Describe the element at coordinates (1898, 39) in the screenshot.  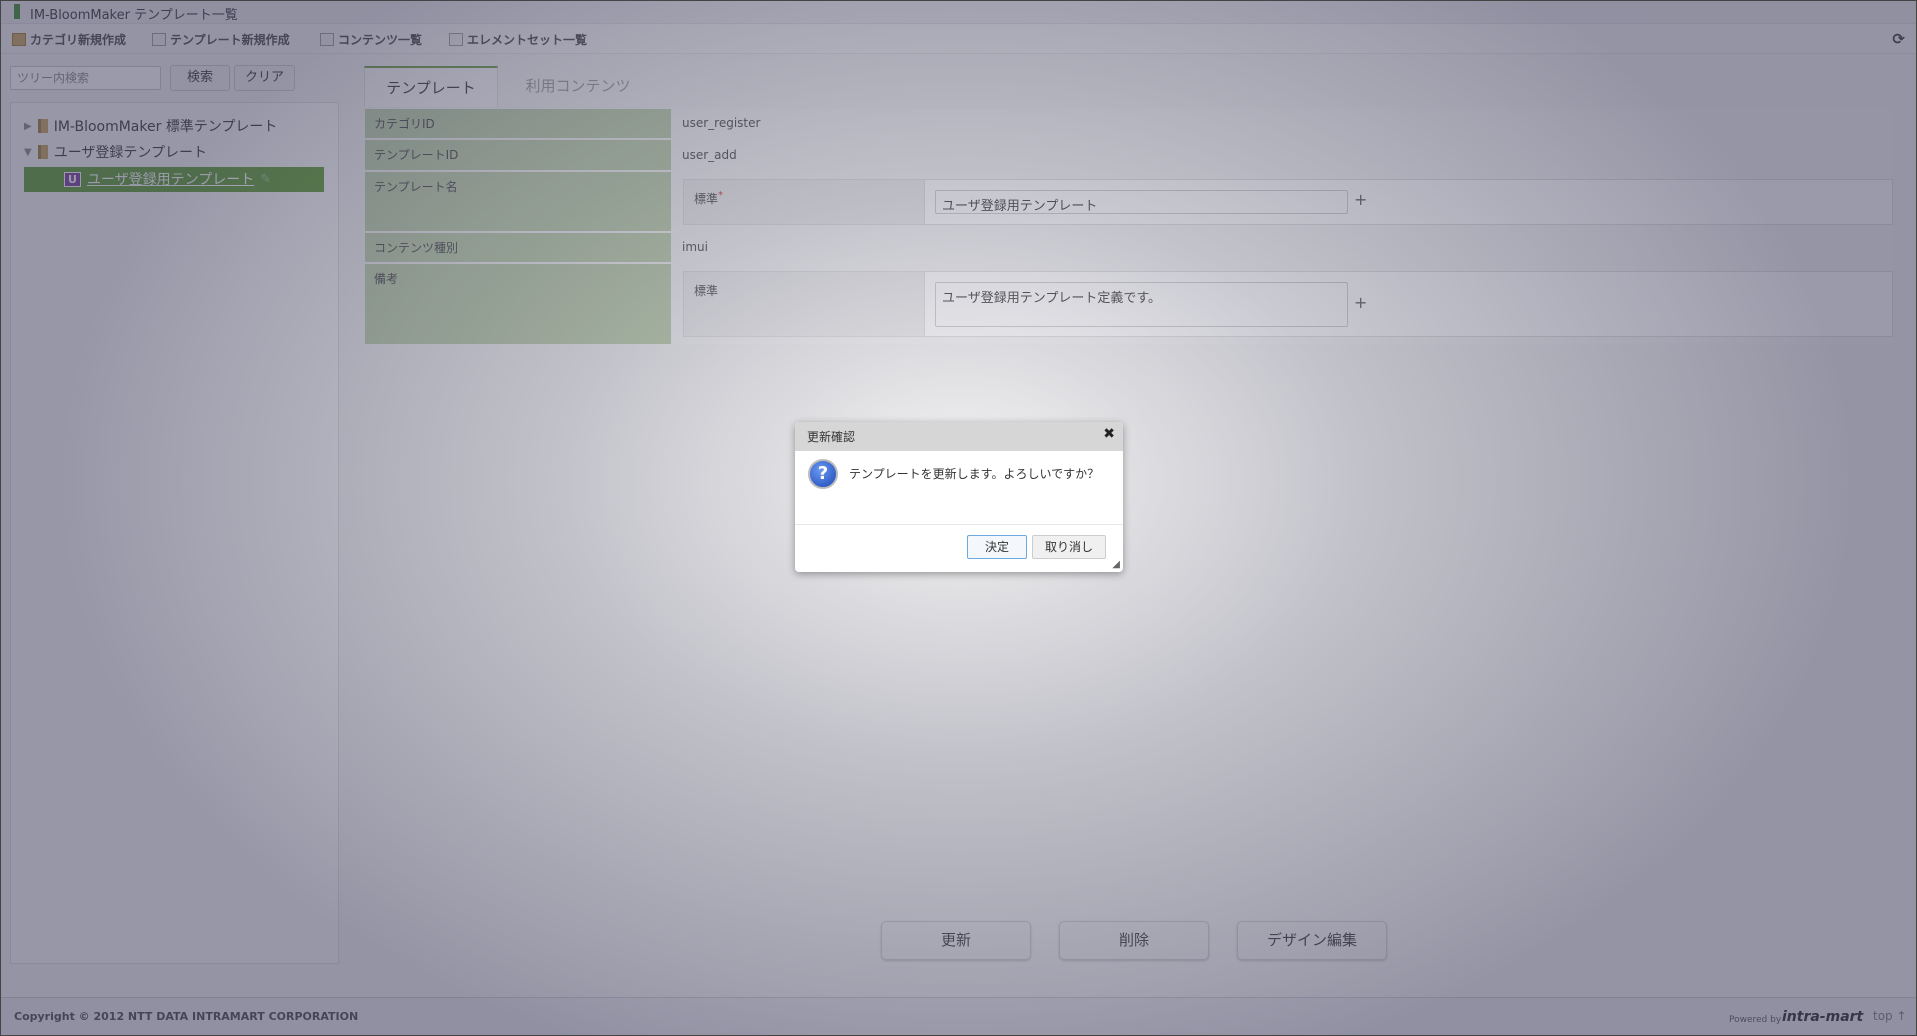
I see `refresh-icon: ⟳` at that location.